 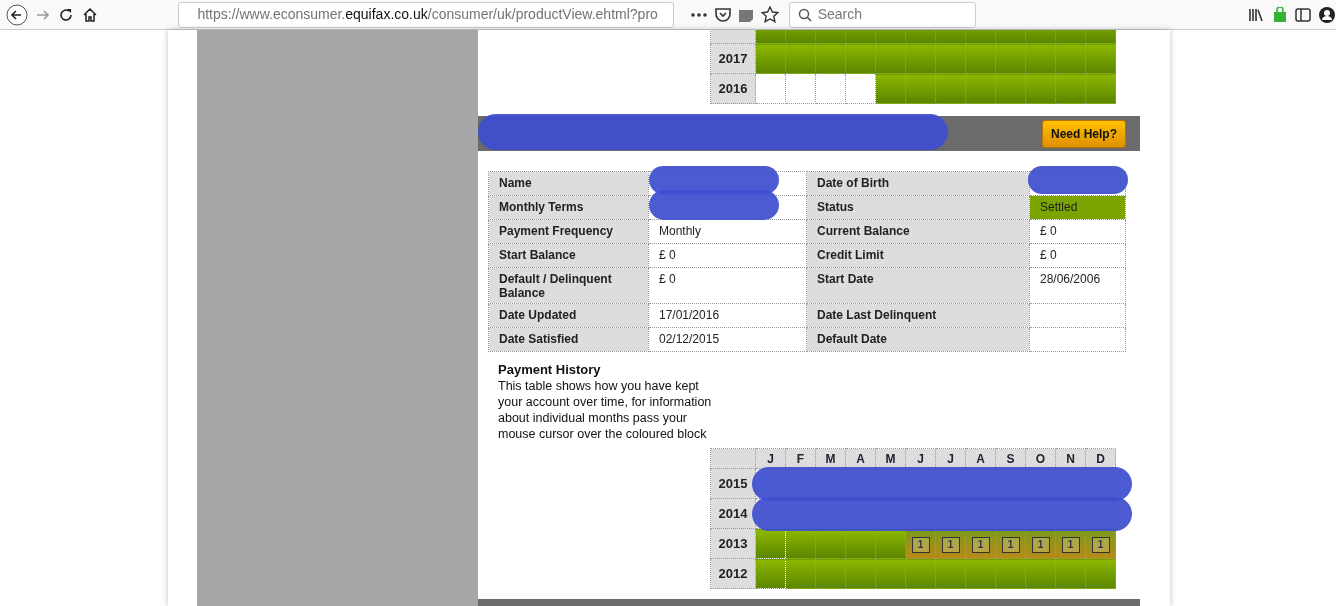 I want to click on library-icon, so click(x=1256, y=14).